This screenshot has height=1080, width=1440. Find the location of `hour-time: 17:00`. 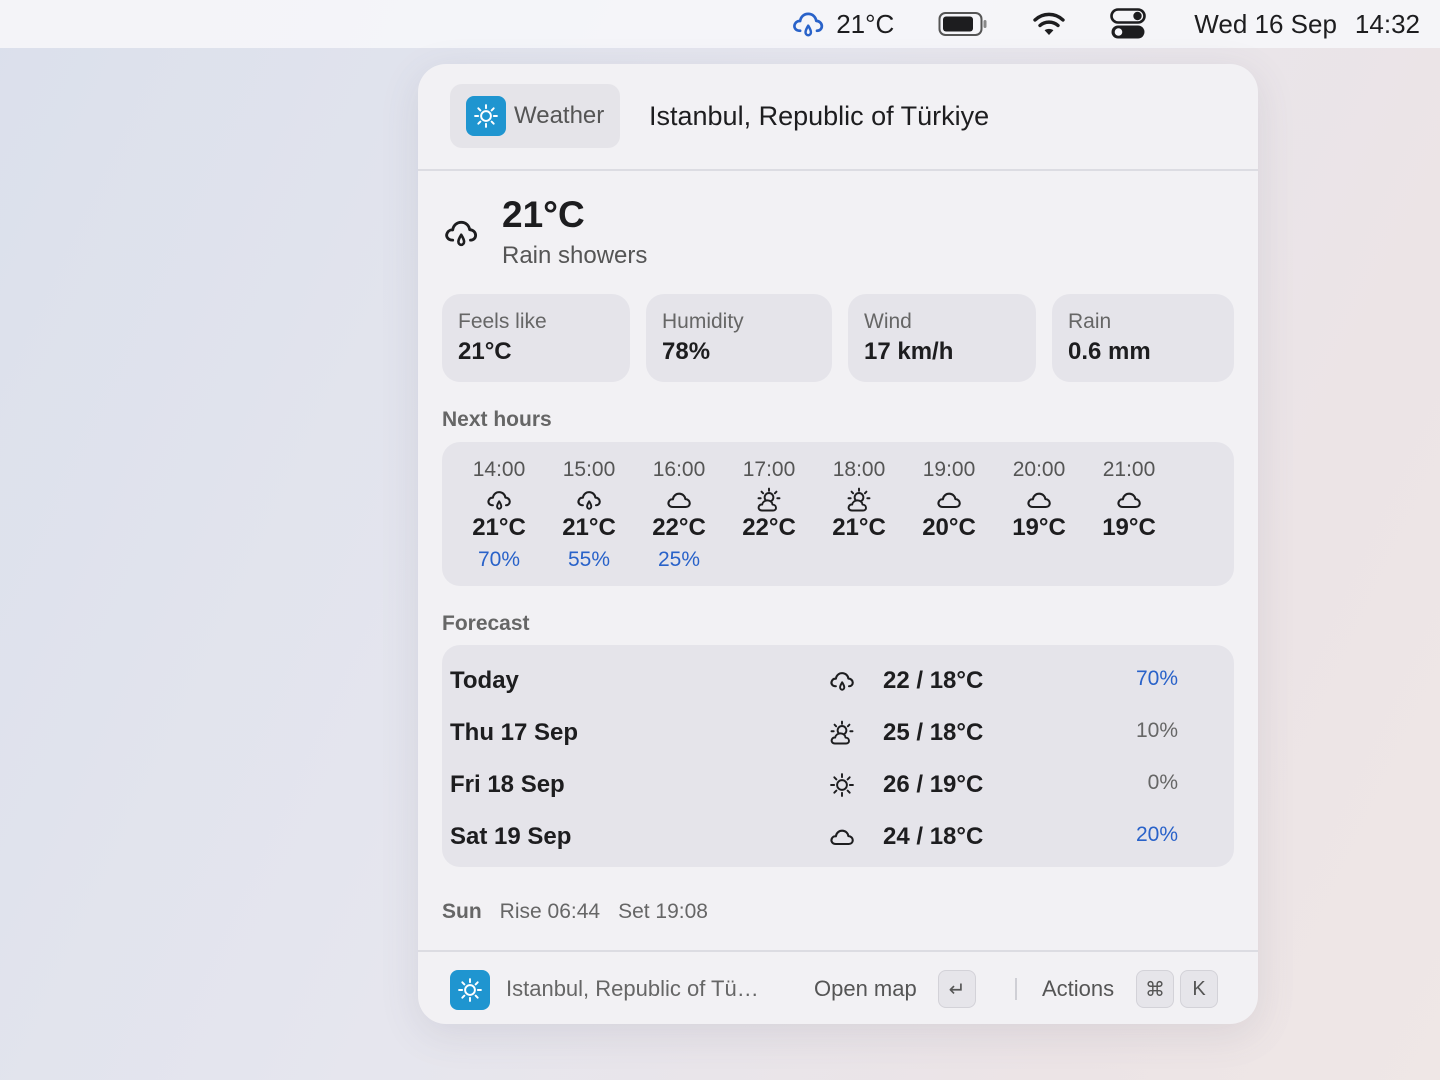

hour-time: 17:00 is located at coordinates (769, 469).